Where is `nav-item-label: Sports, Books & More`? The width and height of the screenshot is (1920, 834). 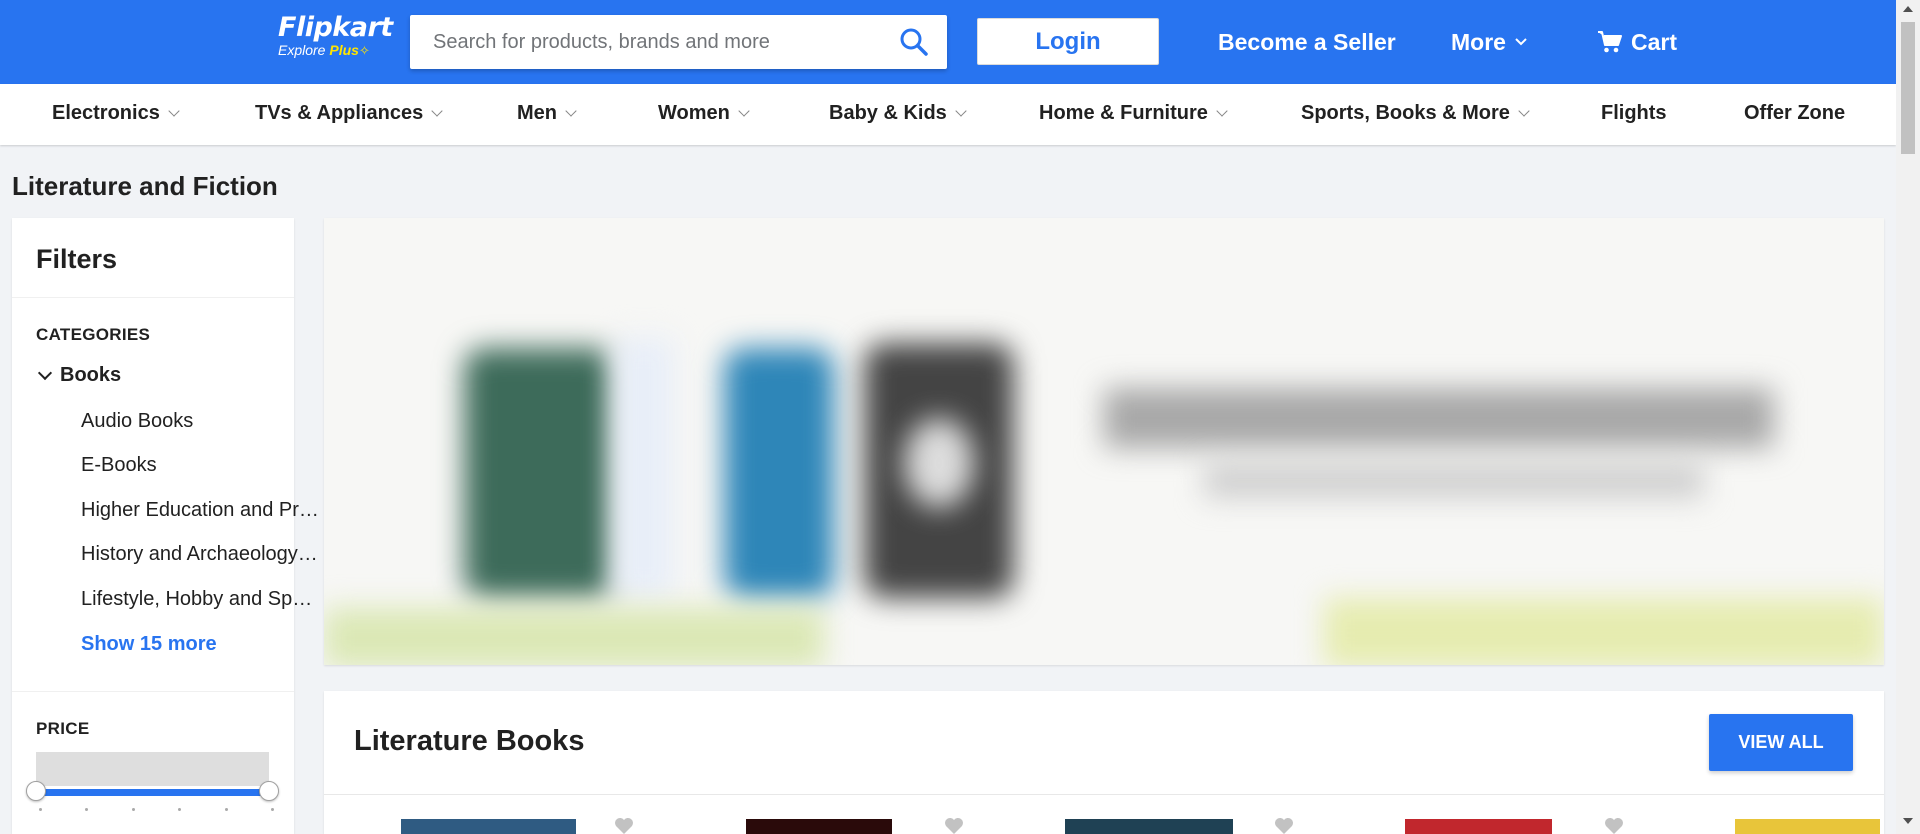
nav-item-label: Sports, Books & More is located at coordinates (1405, 113).